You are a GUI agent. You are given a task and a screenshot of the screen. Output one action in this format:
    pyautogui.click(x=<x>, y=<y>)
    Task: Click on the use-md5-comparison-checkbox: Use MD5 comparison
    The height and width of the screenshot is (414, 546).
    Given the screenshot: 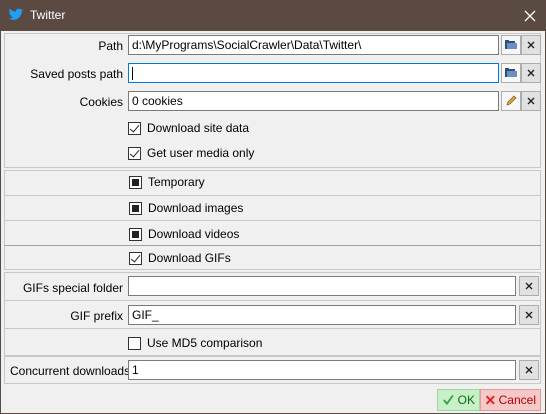 What is the action you would take?
    pyautogui.click(x=195, y=343)
    